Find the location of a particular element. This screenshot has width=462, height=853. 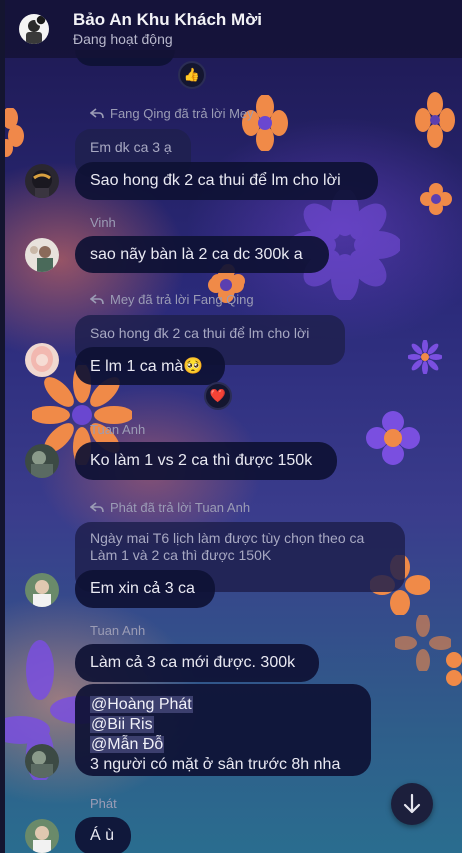

message-text: E lm 1 ca mà🥺 is located at coordinates (147, 366).